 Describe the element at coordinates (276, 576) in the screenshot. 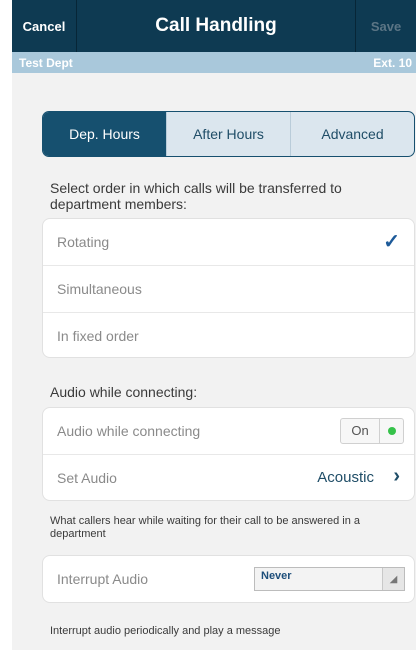

I see `interrupt-audio-value: Never` at that location.